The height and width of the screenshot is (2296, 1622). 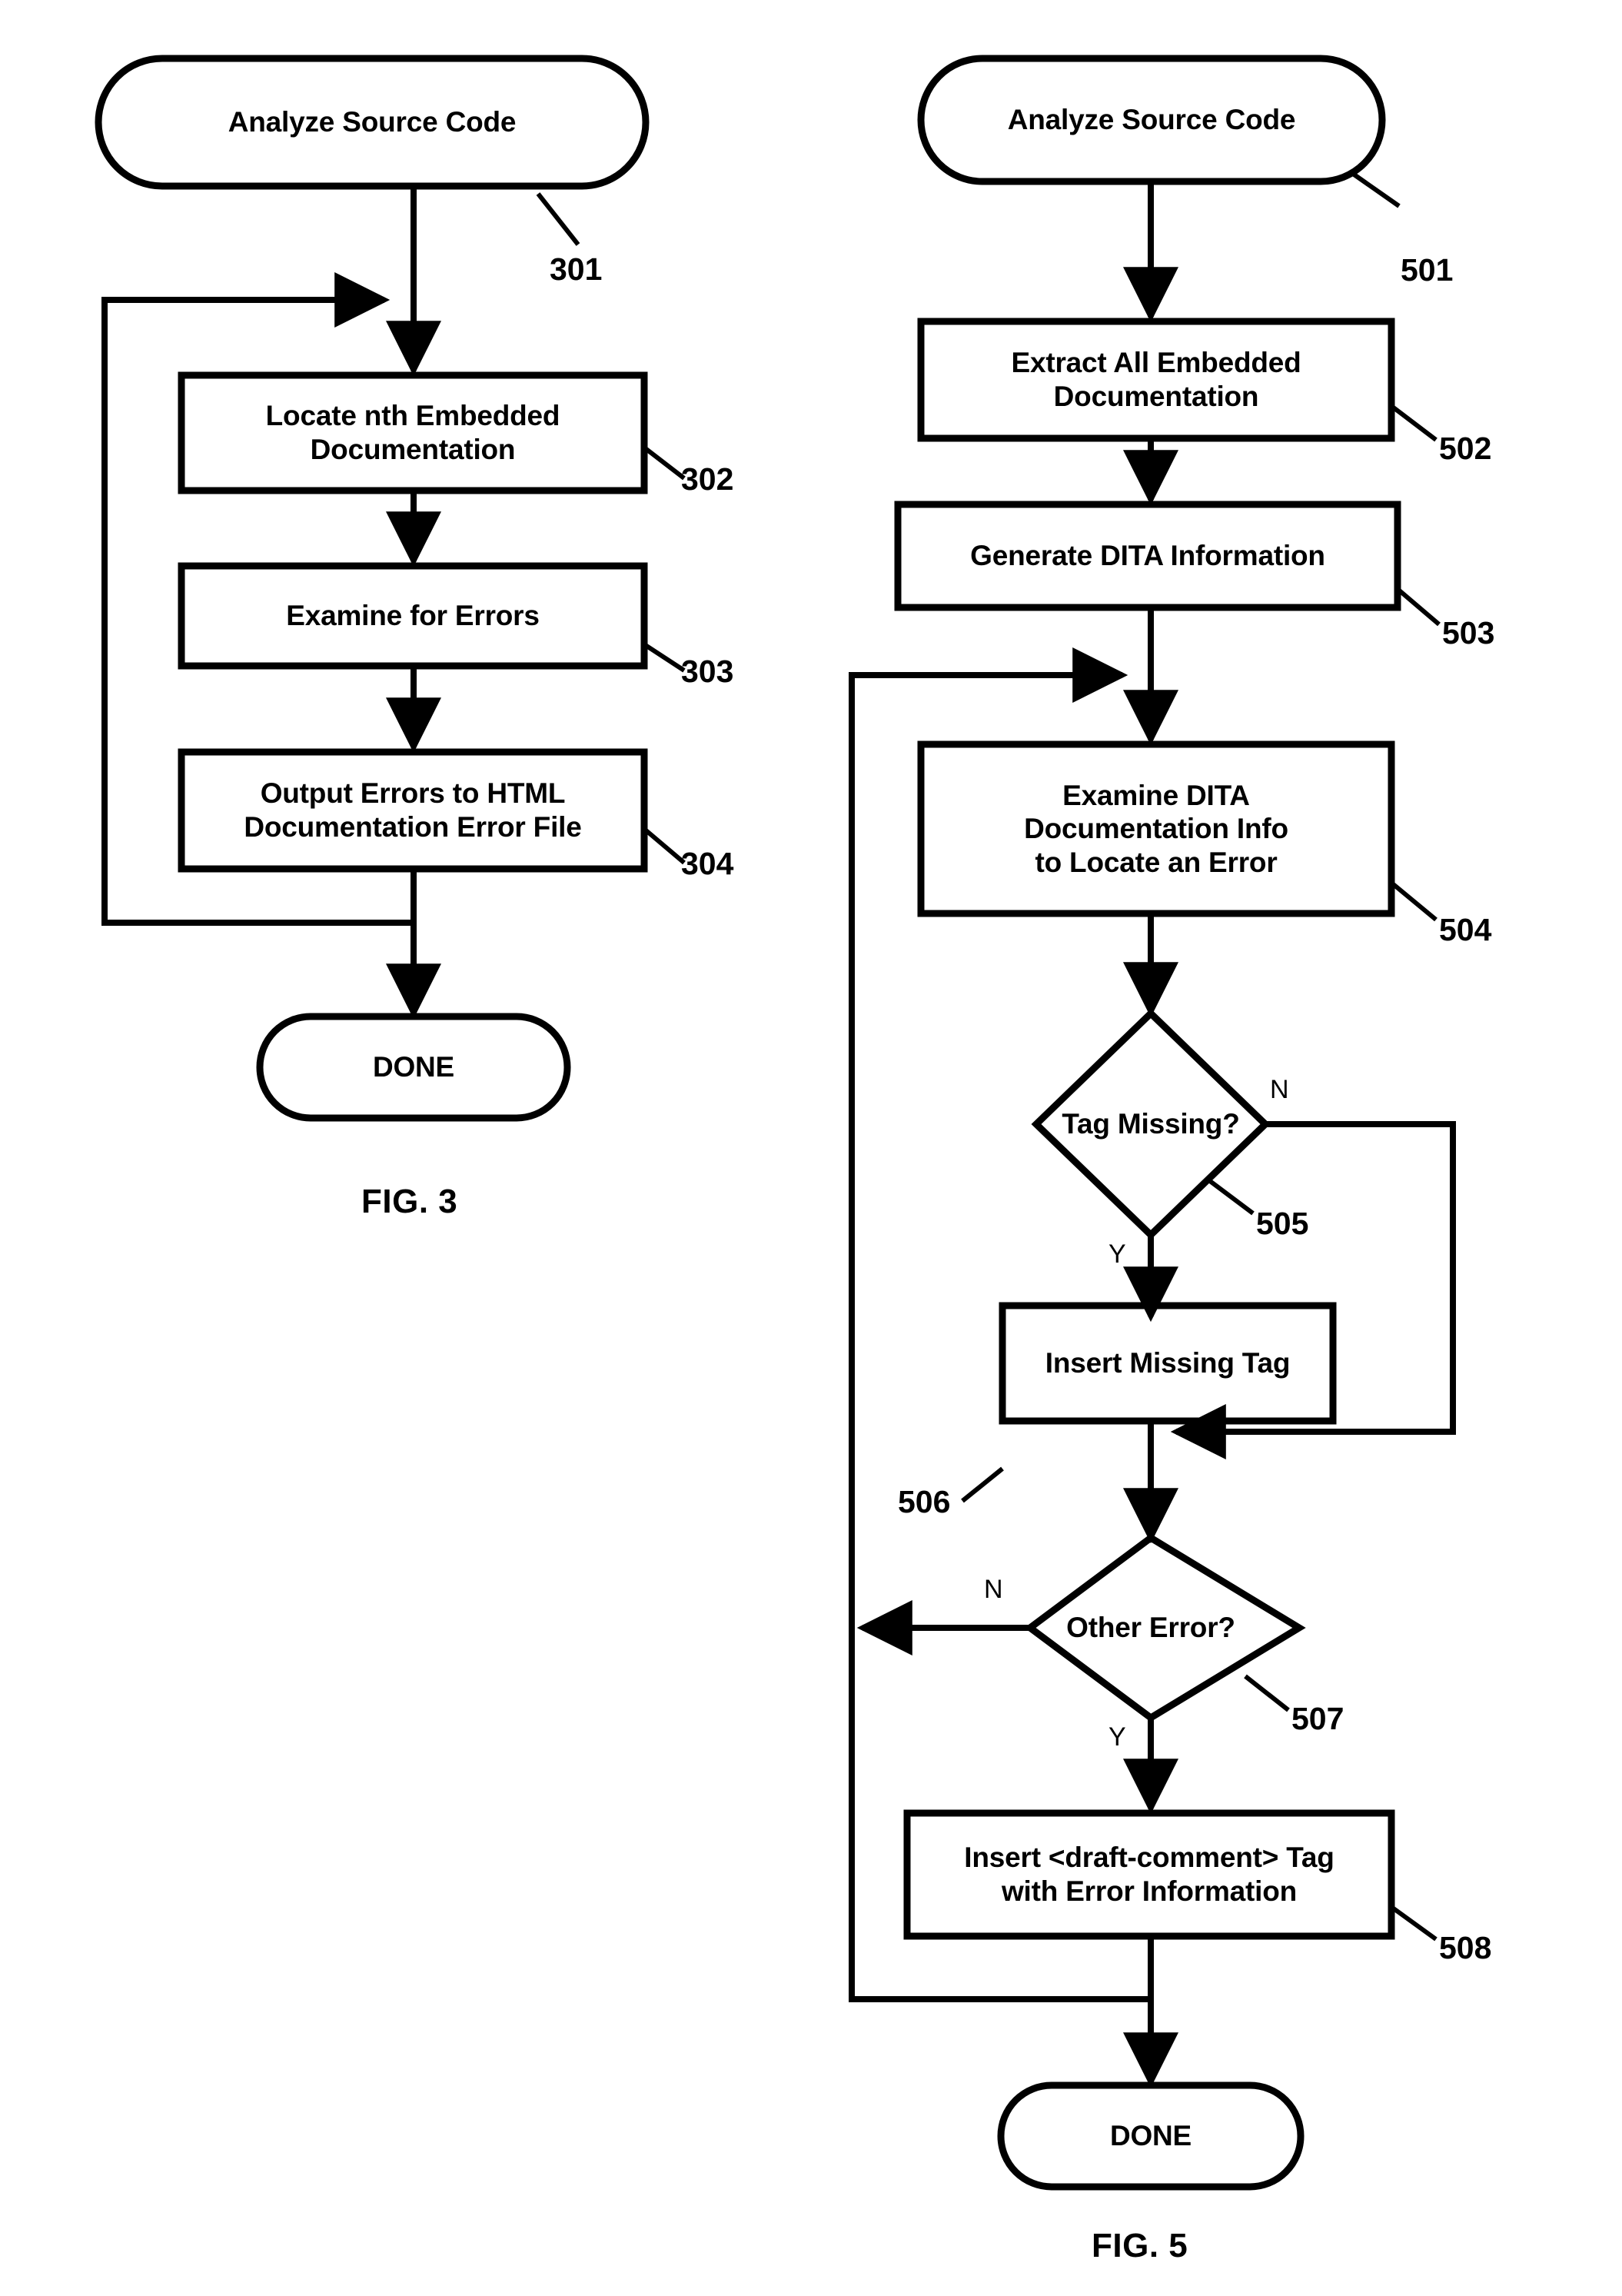 What do you see at coordinates (1156, 828) in the screenshot?
I see `fig5-process-504-shape` at bounding box center [1156, 828].